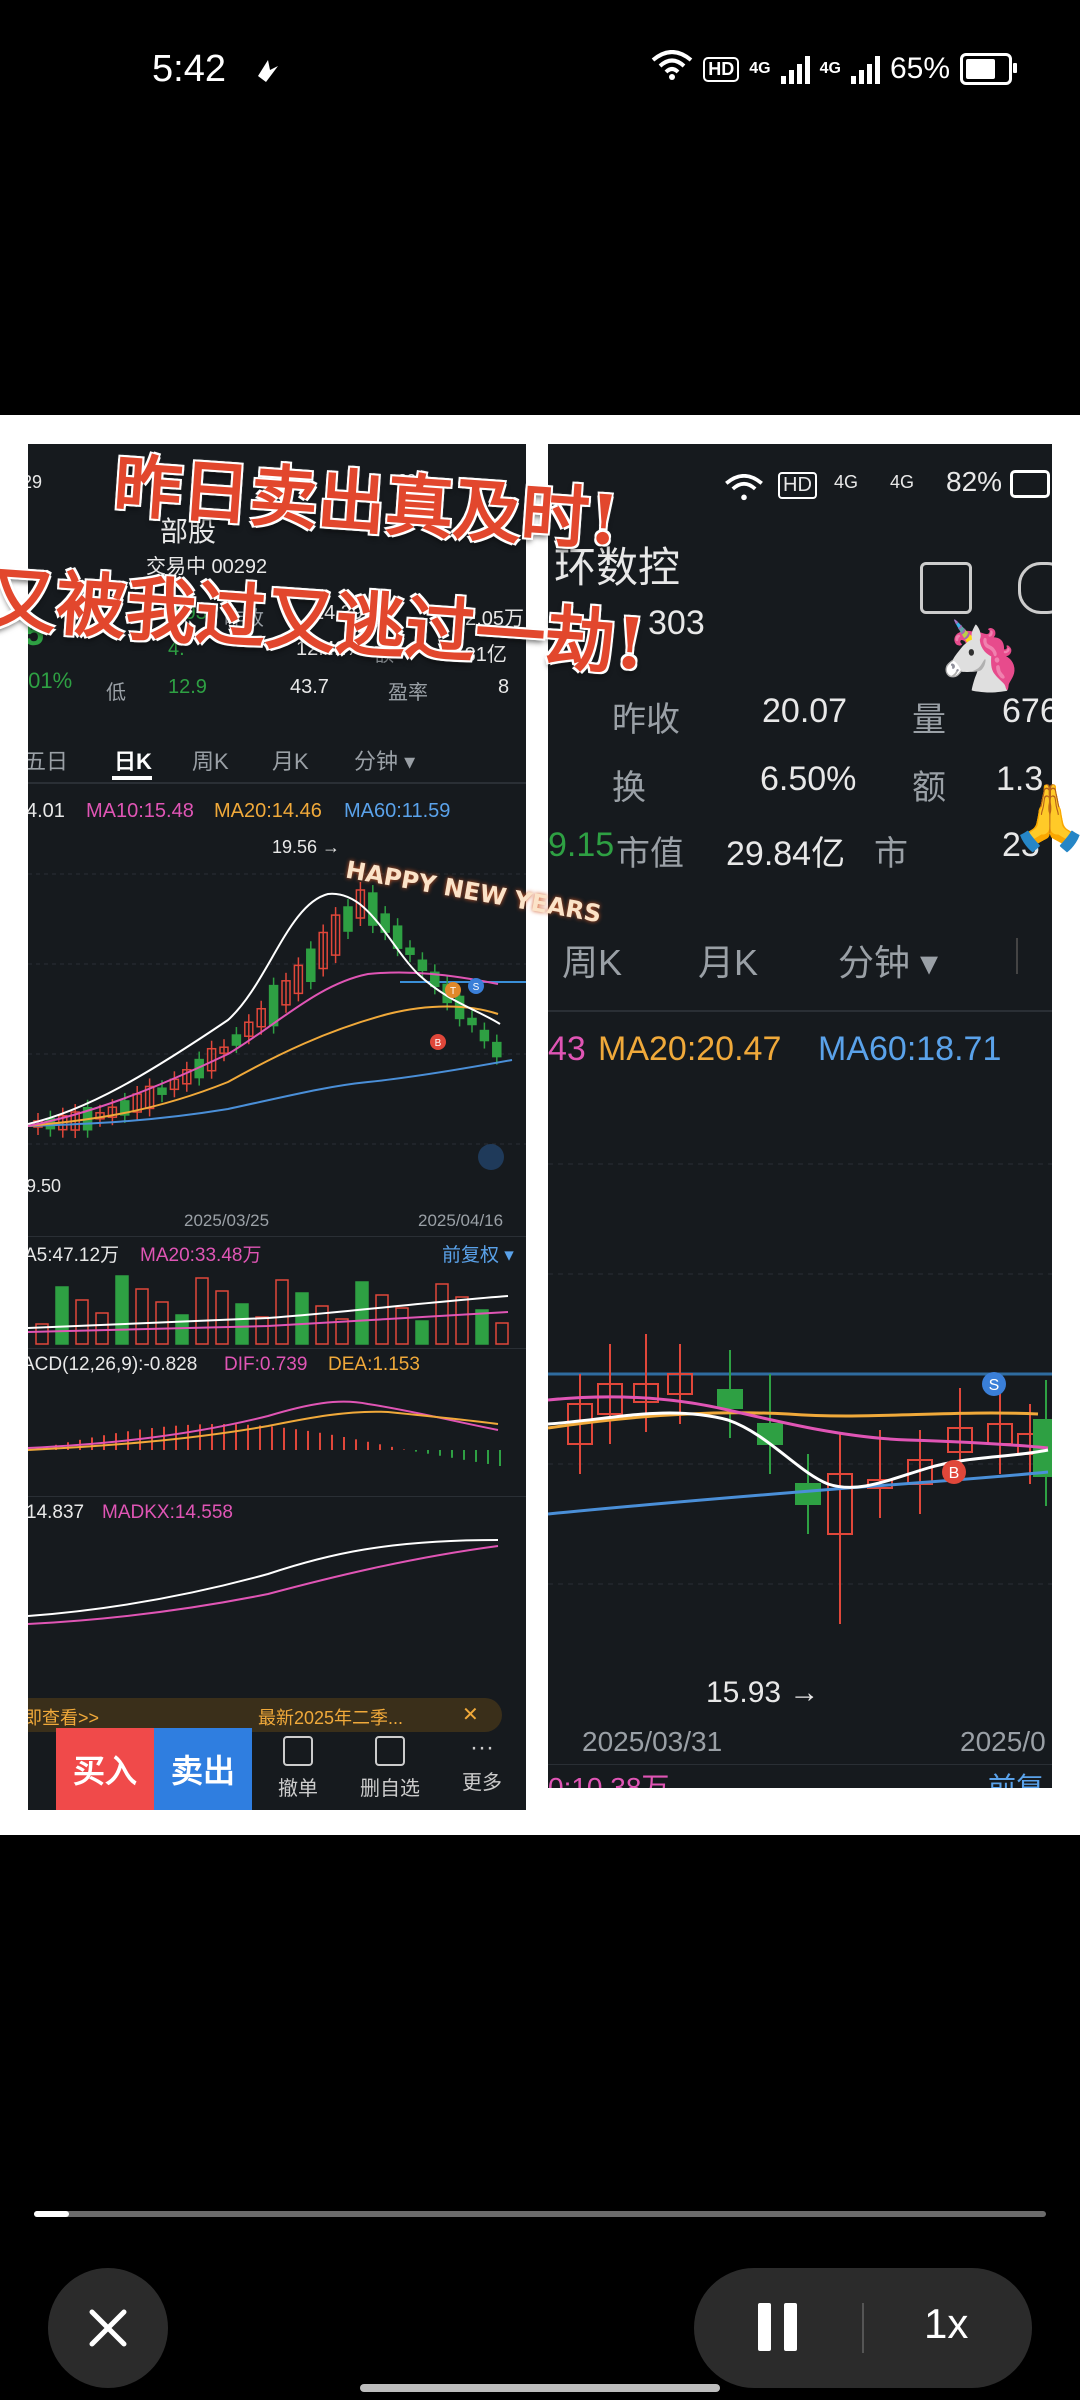 The image size is (1080, 2400). I want to click on left-volume-chart, so click(268, 1310).